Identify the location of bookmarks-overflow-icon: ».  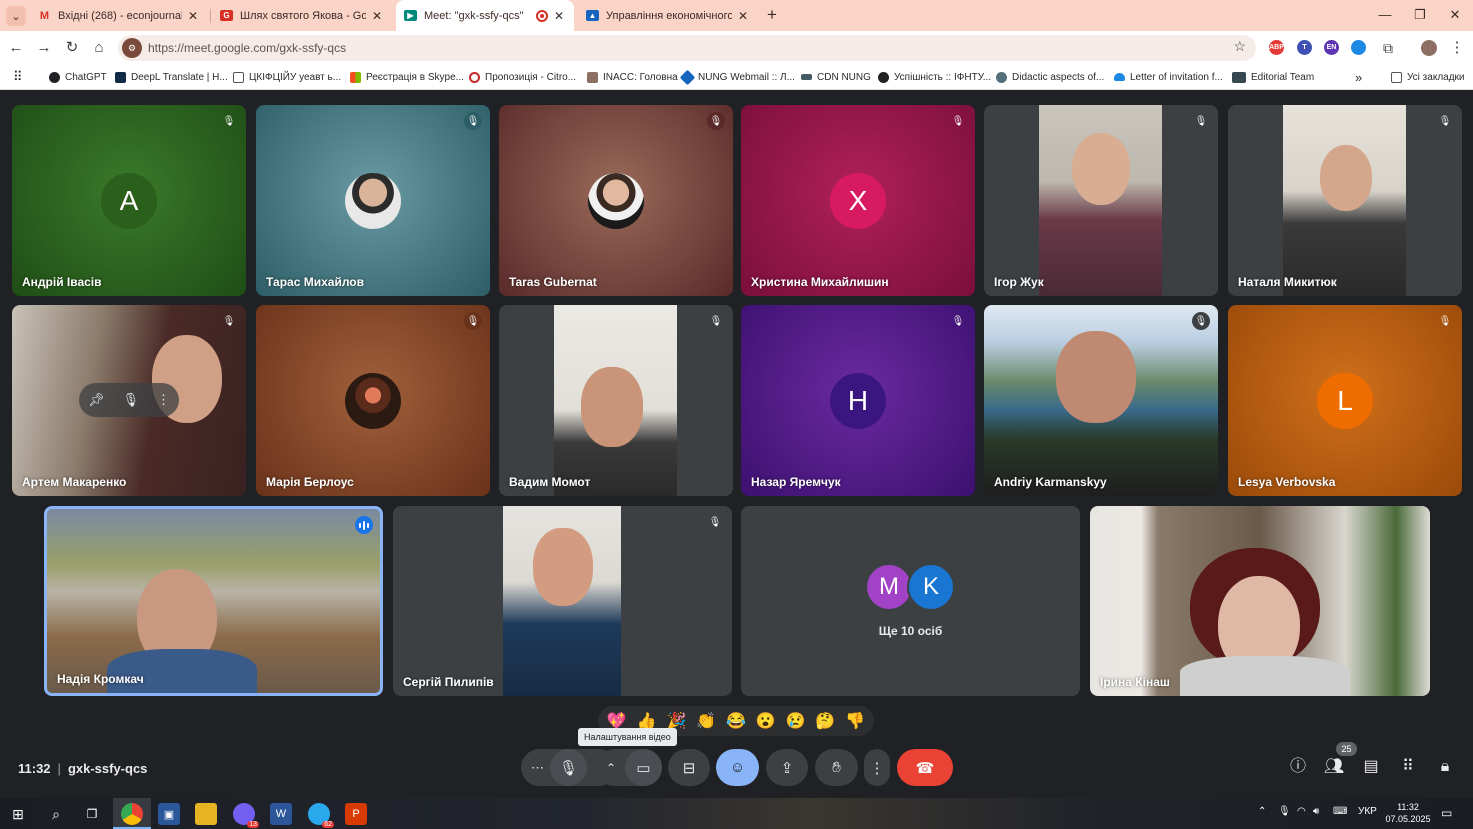
(1358, 77).